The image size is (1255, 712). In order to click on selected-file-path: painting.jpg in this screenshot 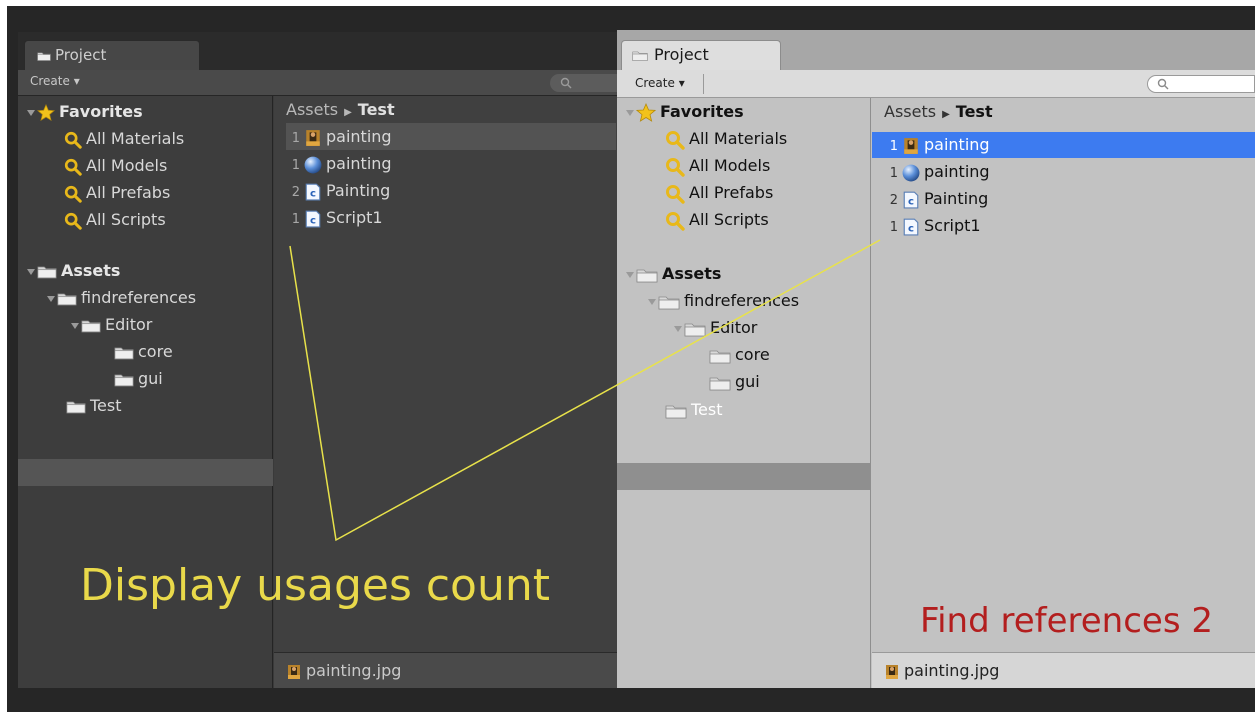, I will do `click(941, 670)`.